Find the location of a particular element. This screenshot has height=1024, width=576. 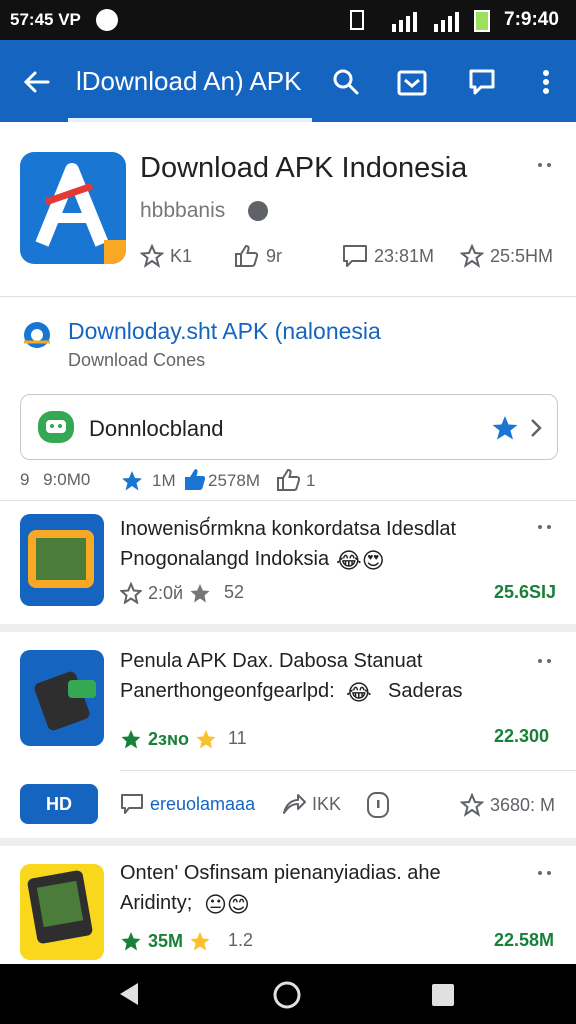

item-1-rating: 2:0й is located at coordinates (165, 593).